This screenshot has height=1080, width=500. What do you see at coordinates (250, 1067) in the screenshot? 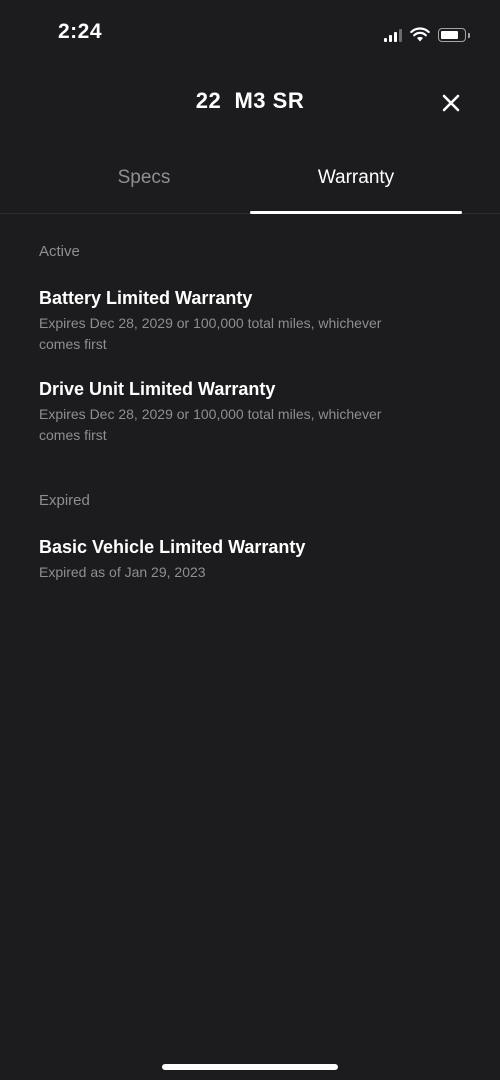
I see `home-indicator` at bounding box center [250, 1067].